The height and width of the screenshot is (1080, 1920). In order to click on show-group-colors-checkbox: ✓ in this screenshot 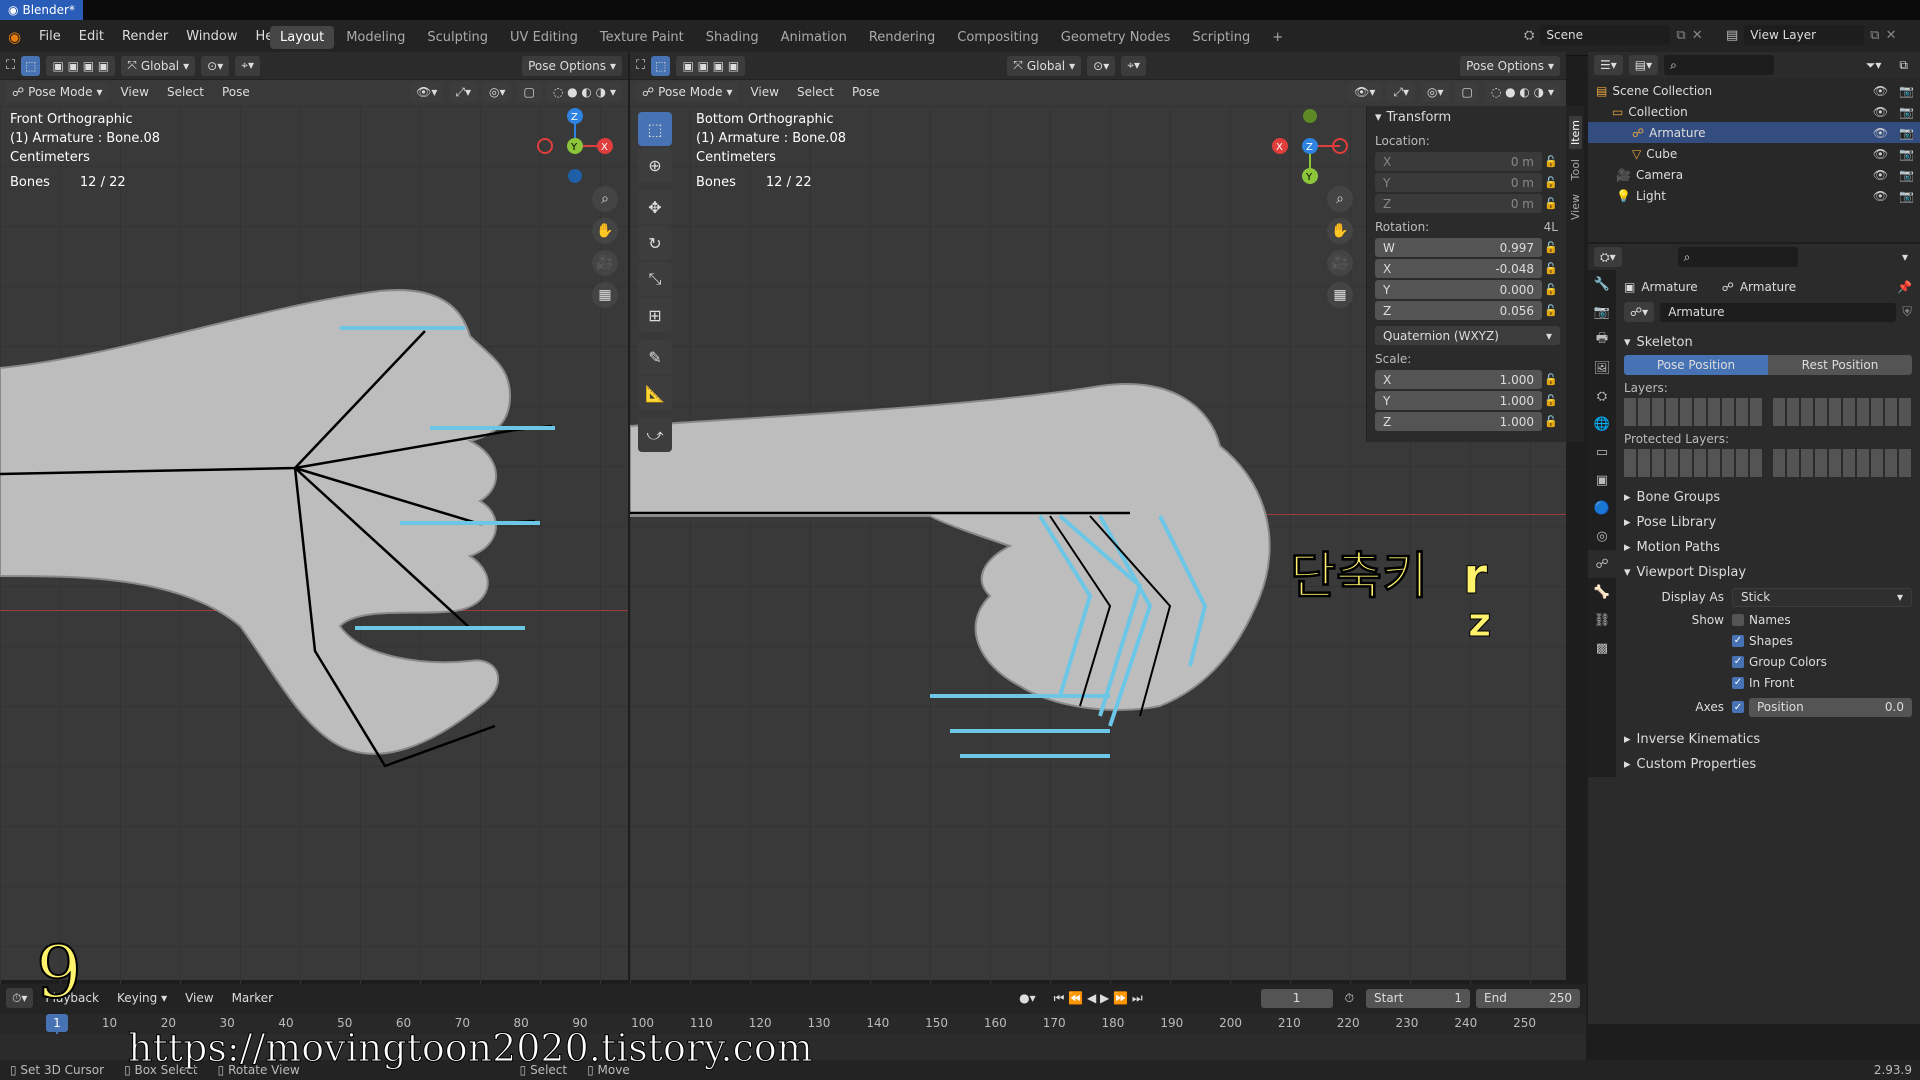, I will do `click(1738, 661)`.